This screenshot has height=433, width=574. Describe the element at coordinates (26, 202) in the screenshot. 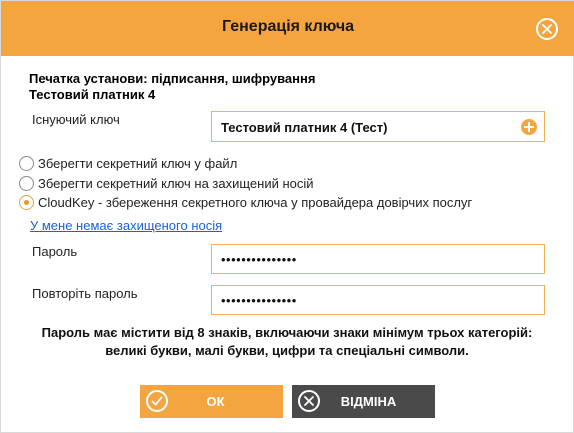

I see `radio-cloudkey` at that location.